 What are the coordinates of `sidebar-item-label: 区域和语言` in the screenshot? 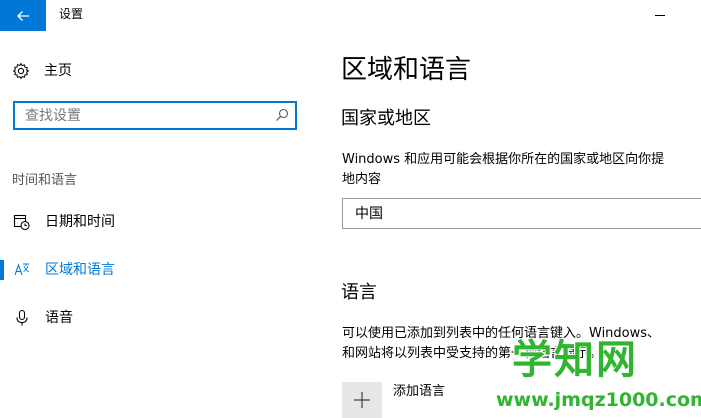 It's located at (80, 270).